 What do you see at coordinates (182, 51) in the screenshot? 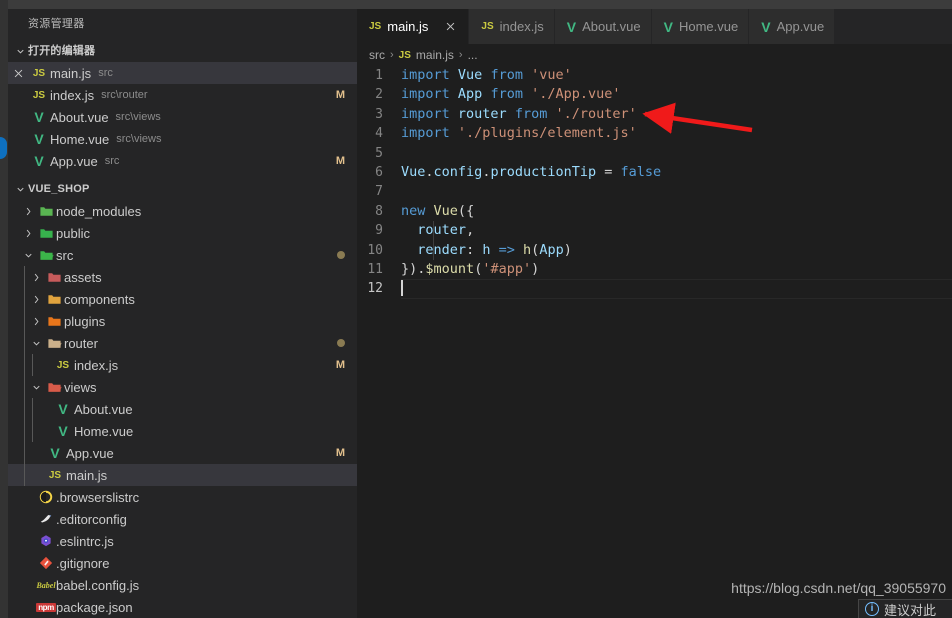
I see `open-editors-section-header: 打开的编辑器` at bounding box center [182, 51].